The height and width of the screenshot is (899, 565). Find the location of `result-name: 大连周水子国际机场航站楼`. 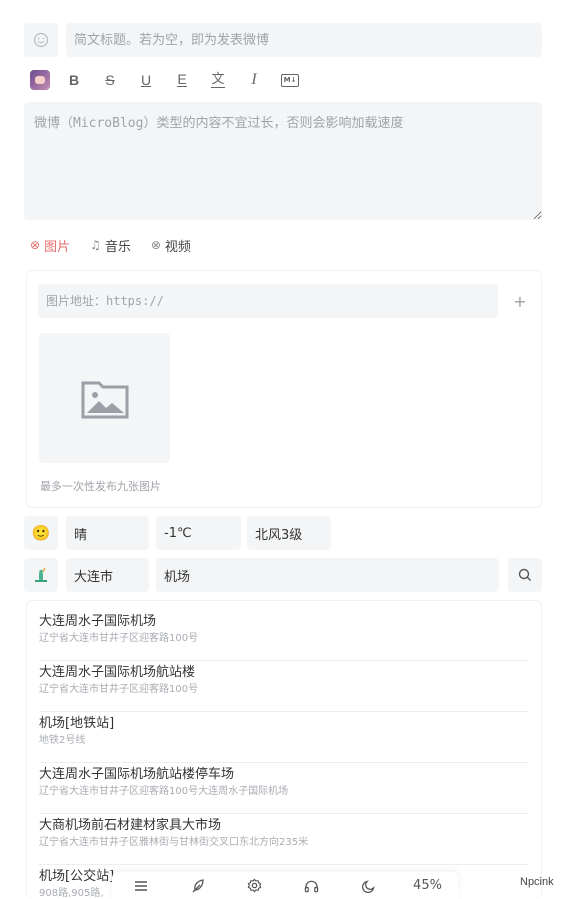

result-name: 大连周水子国际机场航站楼 is located at coordinates (117, 672).